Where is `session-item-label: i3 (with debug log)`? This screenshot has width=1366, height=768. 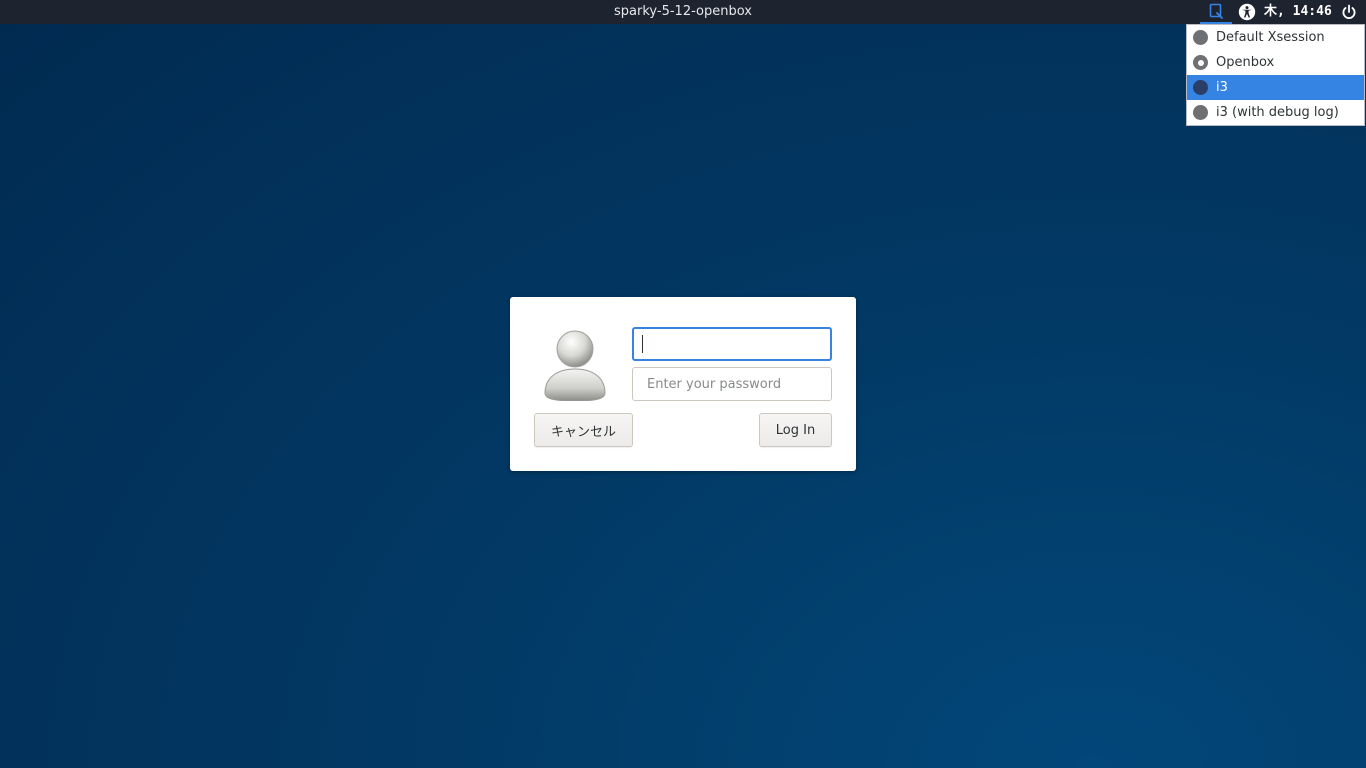
session-item-label: i3 (with debug log) is located at coordinates (1277, 112).